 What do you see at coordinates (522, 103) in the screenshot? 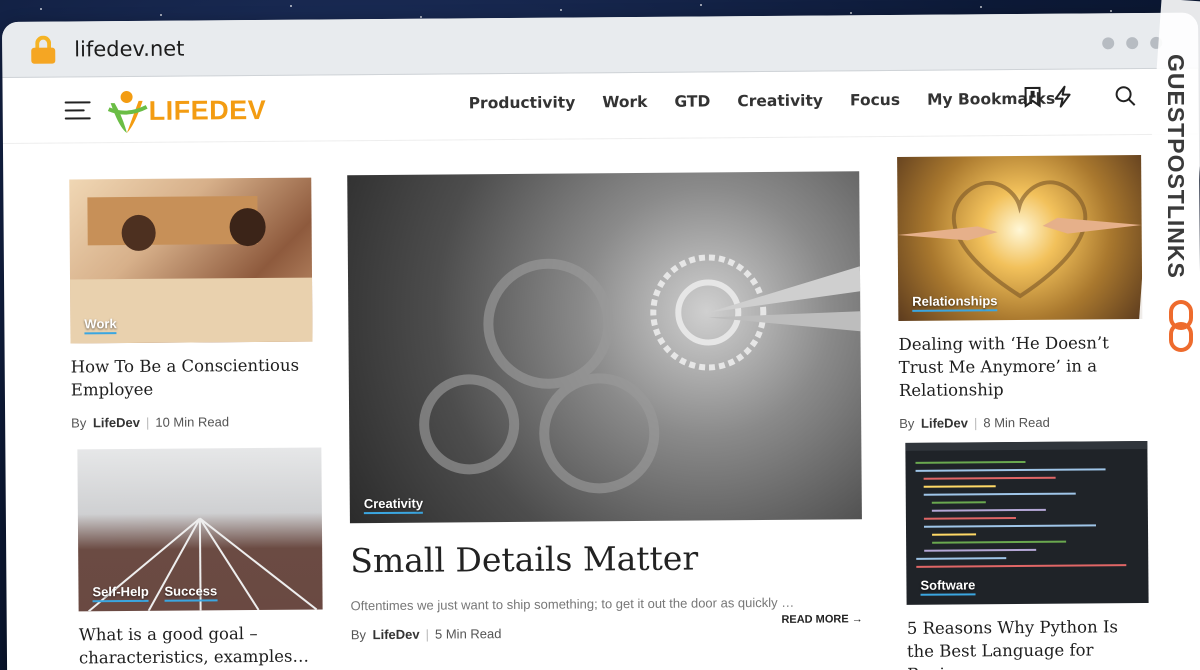
I see `nav-productivity: Productivity` at bounding box center [522, 103].